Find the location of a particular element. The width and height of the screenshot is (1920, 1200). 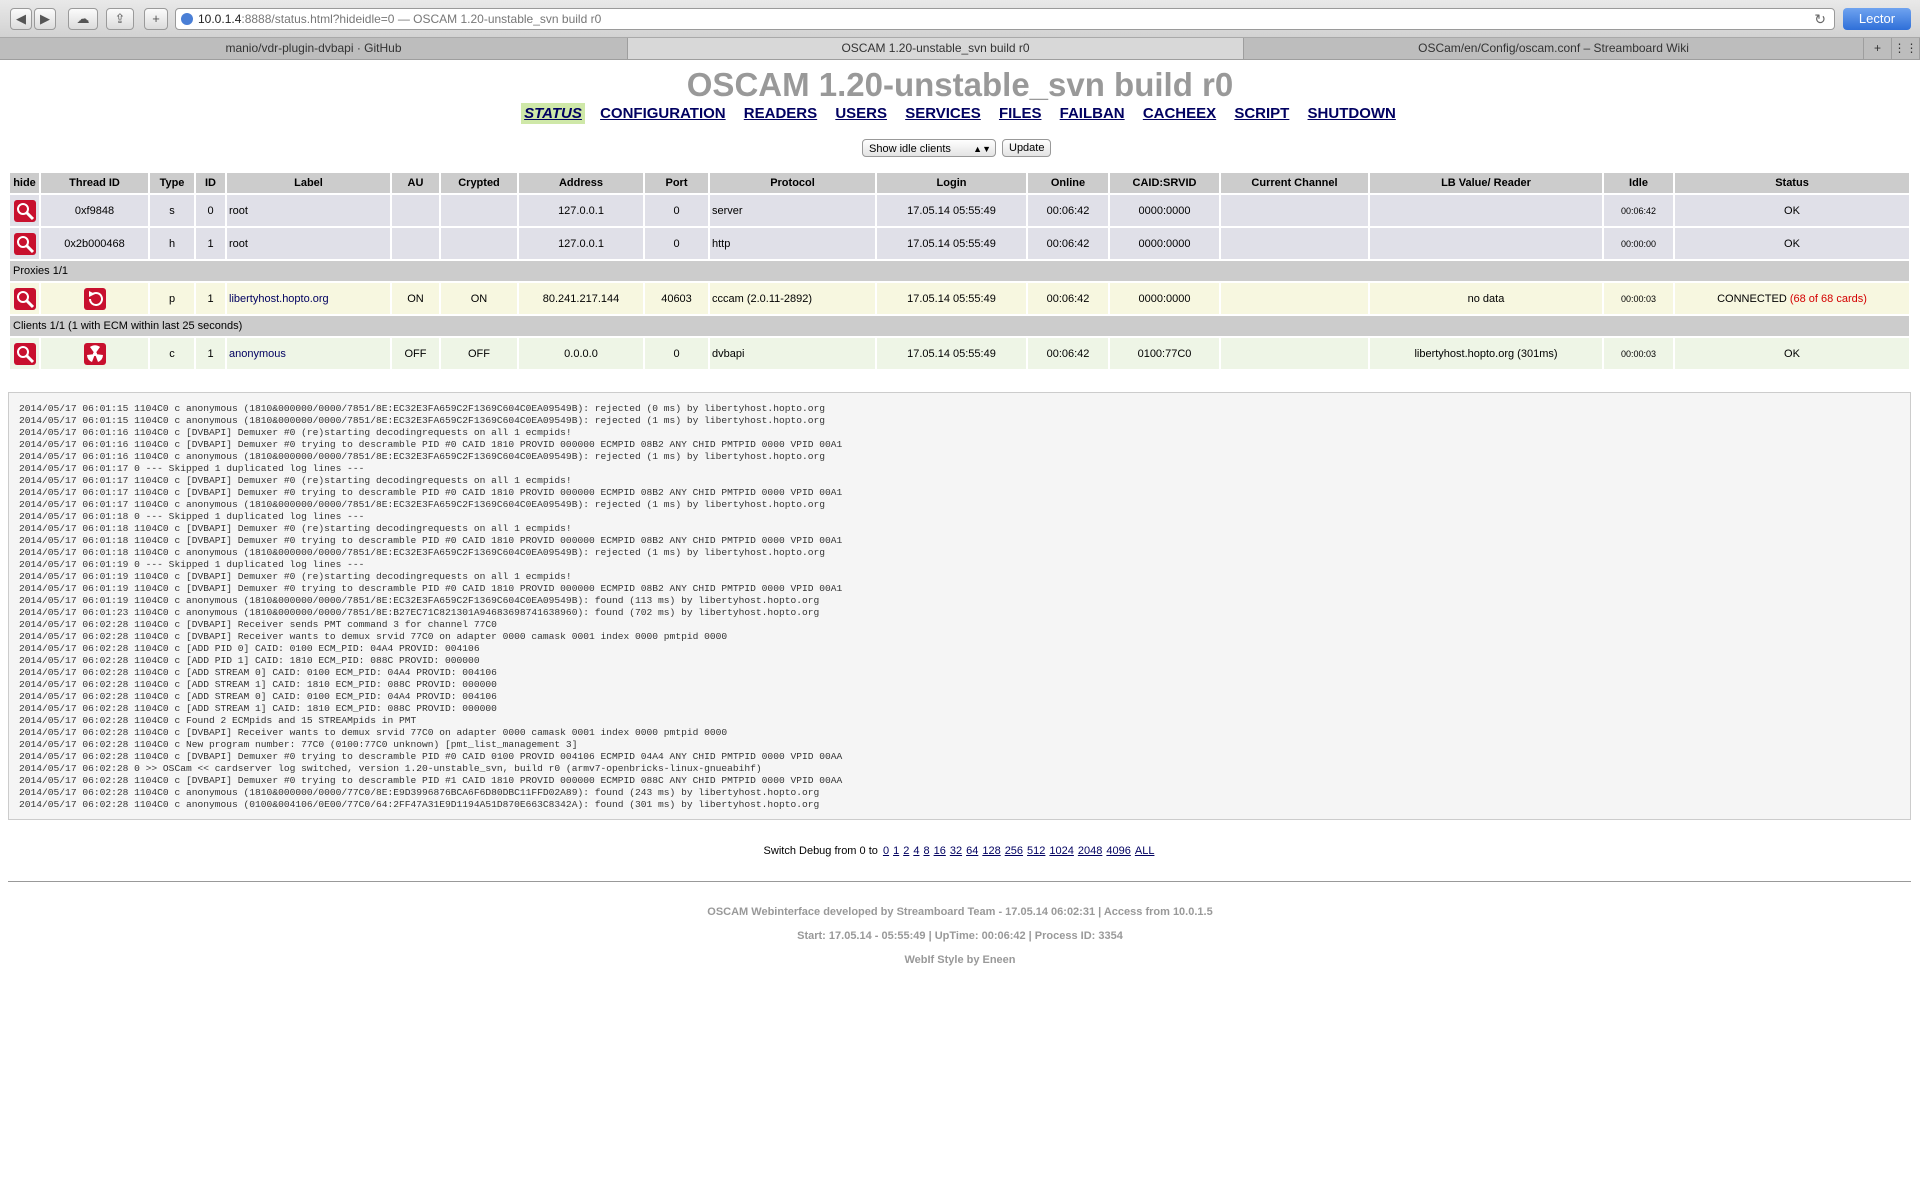

debug-level-link: 0 is located at coordinates (886, 851).